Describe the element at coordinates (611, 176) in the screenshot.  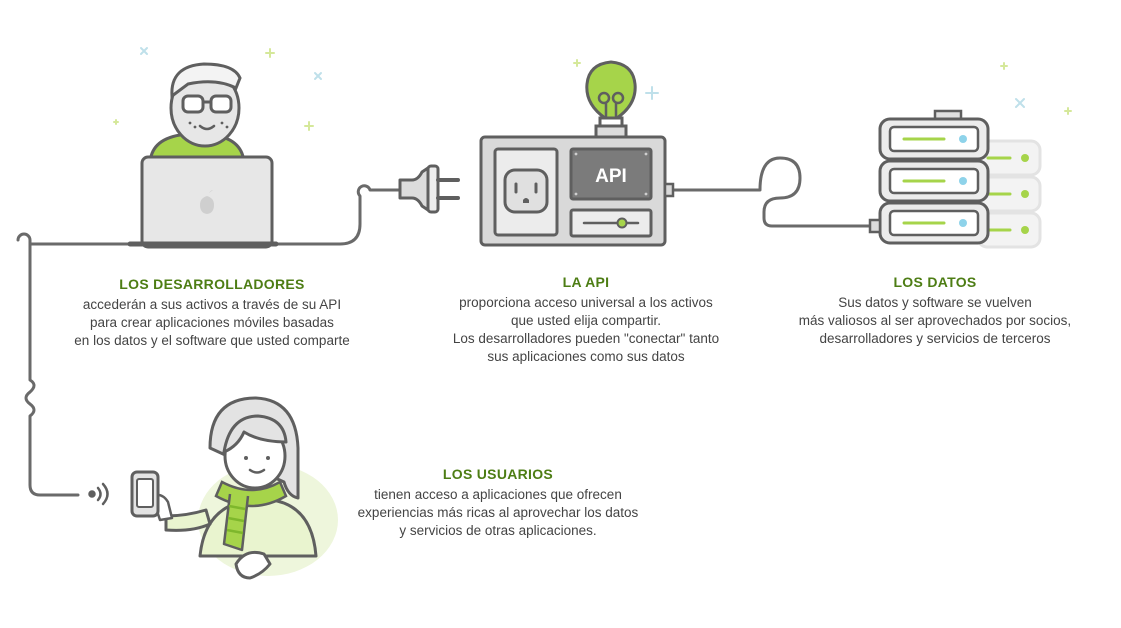
I see `api-label: API` at that location.